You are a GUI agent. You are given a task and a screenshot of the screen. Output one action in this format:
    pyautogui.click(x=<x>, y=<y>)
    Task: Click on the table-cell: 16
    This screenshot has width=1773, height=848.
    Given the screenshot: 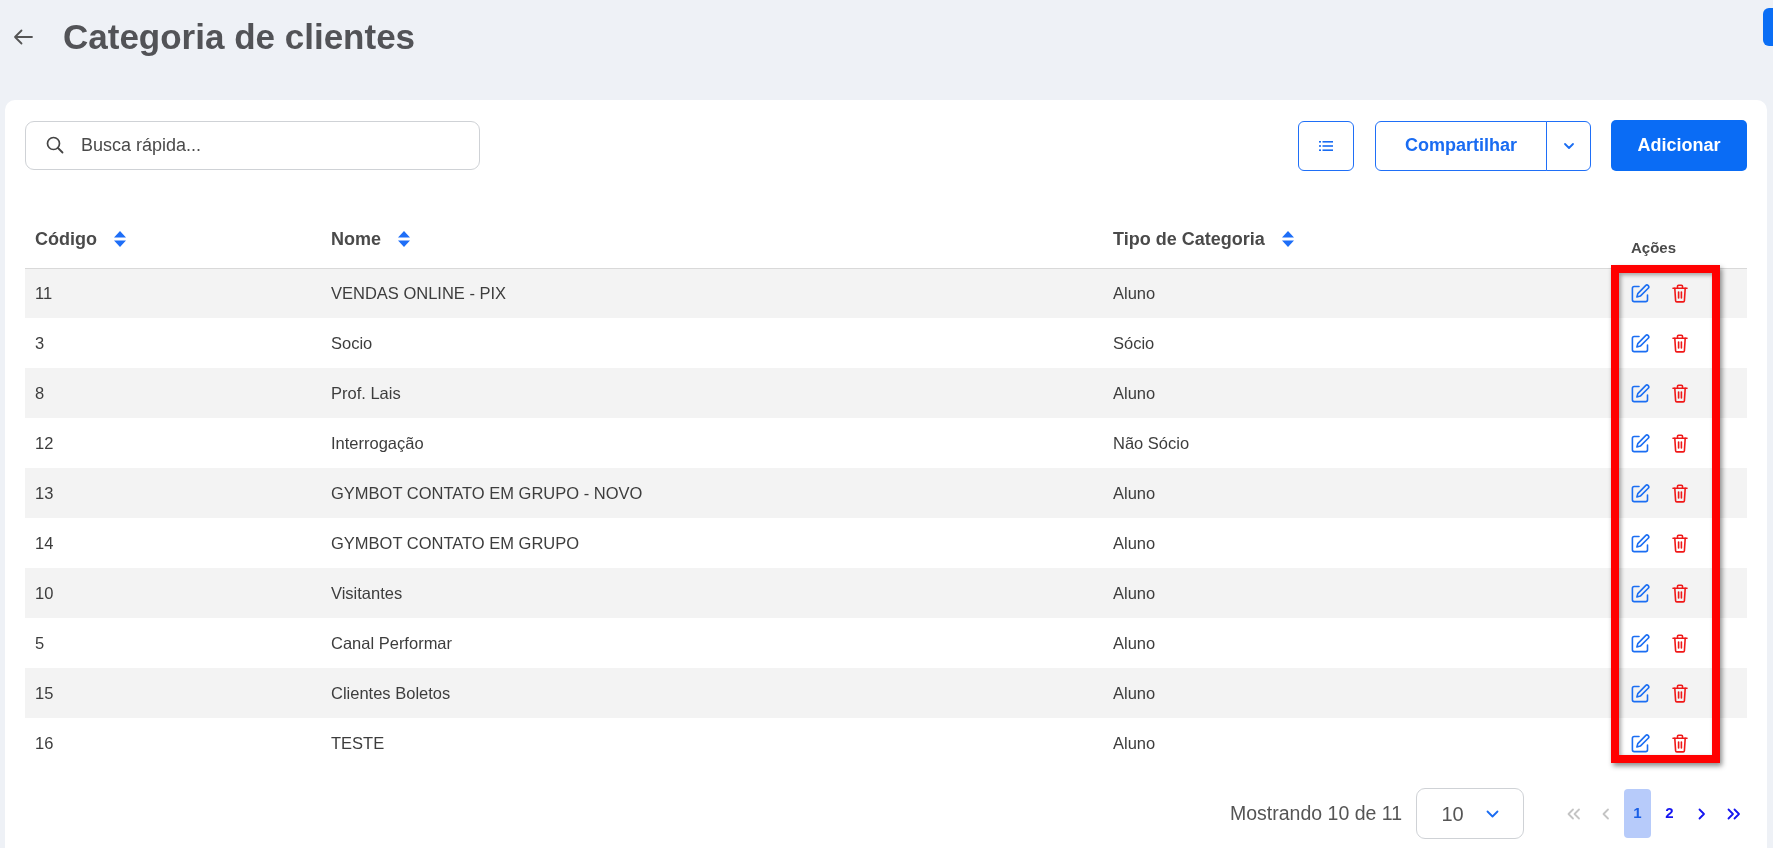 What is the action you would take?
    pyautogui.click(x=173, y=743)
    